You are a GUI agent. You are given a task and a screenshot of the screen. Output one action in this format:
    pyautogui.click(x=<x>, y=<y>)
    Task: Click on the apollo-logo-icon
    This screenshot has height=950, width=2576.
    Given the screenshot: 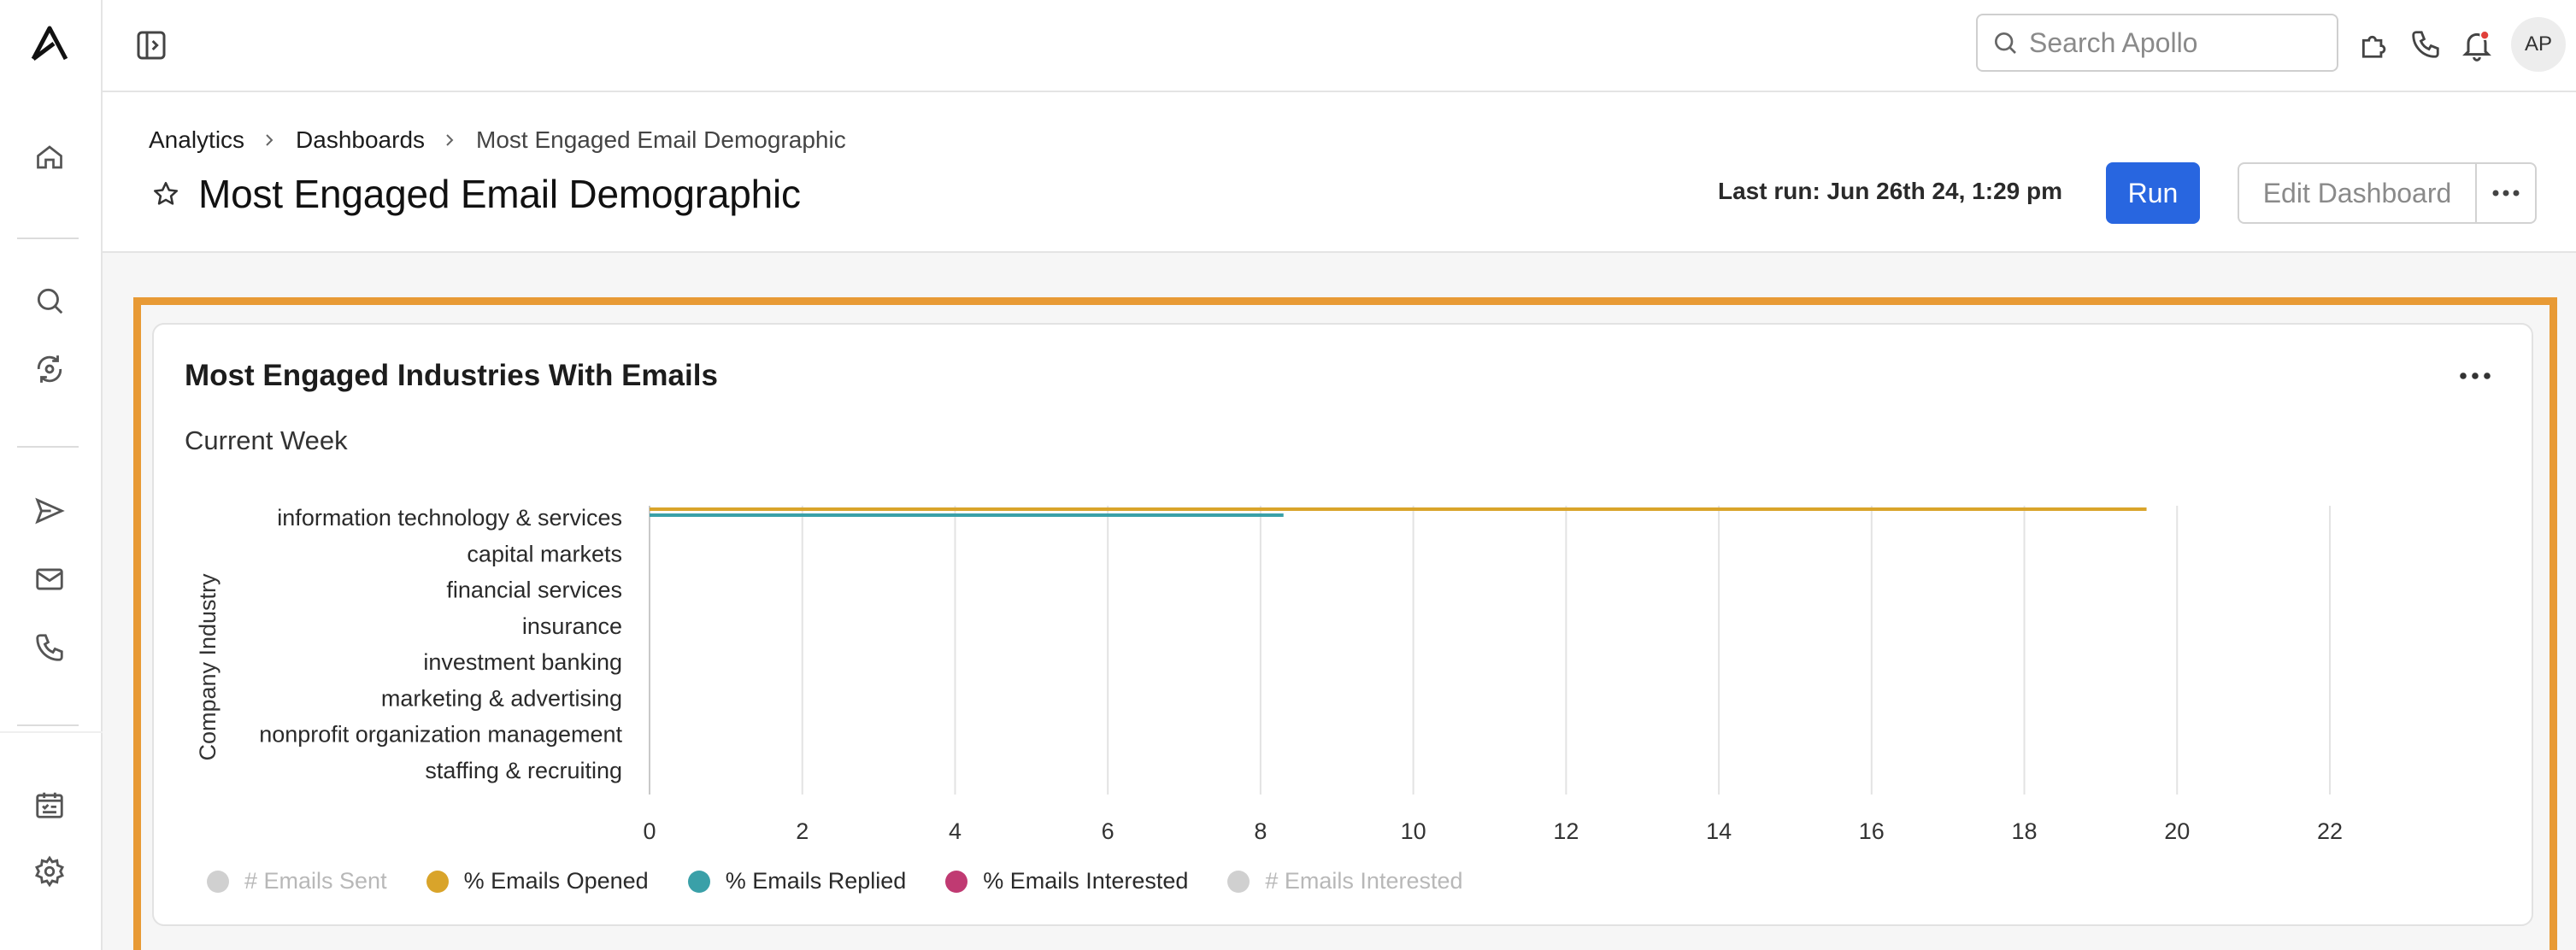 What is the action you would take?
    pyautogui.click(x=49, y=42)
    